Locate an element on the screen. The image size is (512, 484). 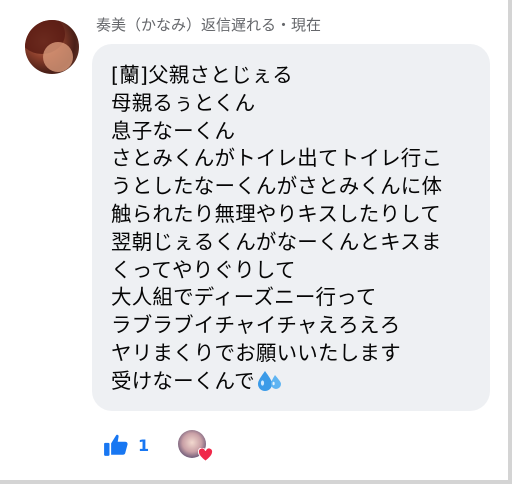
post-header: 奏美（かなみ）返信遅れる・現在 is located at coordinates (208, 24).